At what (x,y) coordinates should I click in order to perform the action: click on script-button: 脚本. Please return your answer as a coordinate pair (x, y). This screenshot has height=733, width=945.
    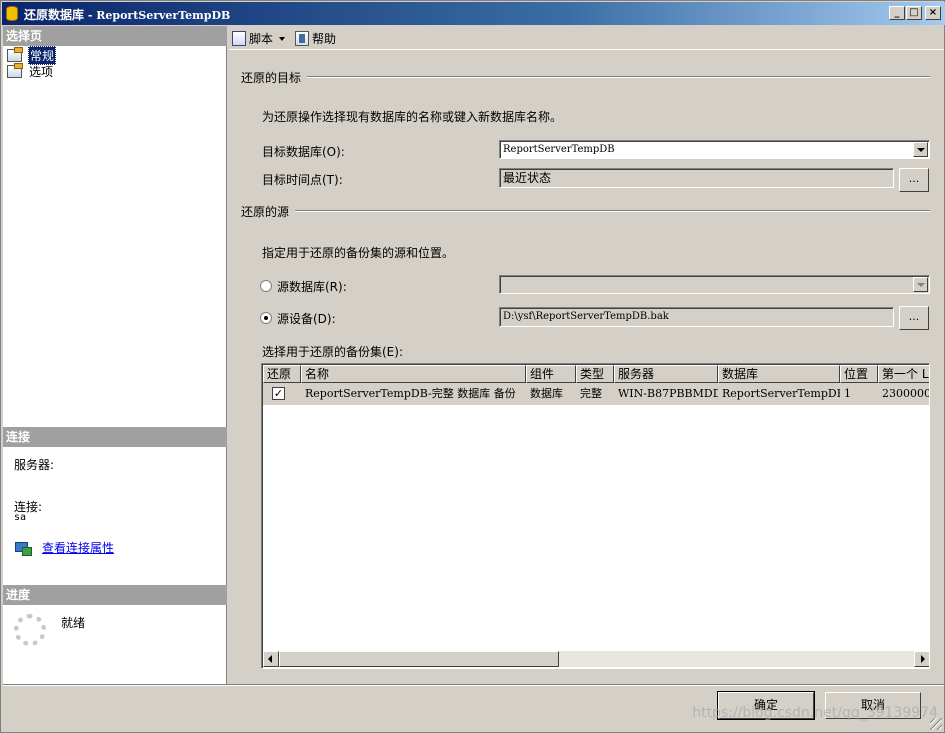
    Looking at the image, I should click on (259, 38).